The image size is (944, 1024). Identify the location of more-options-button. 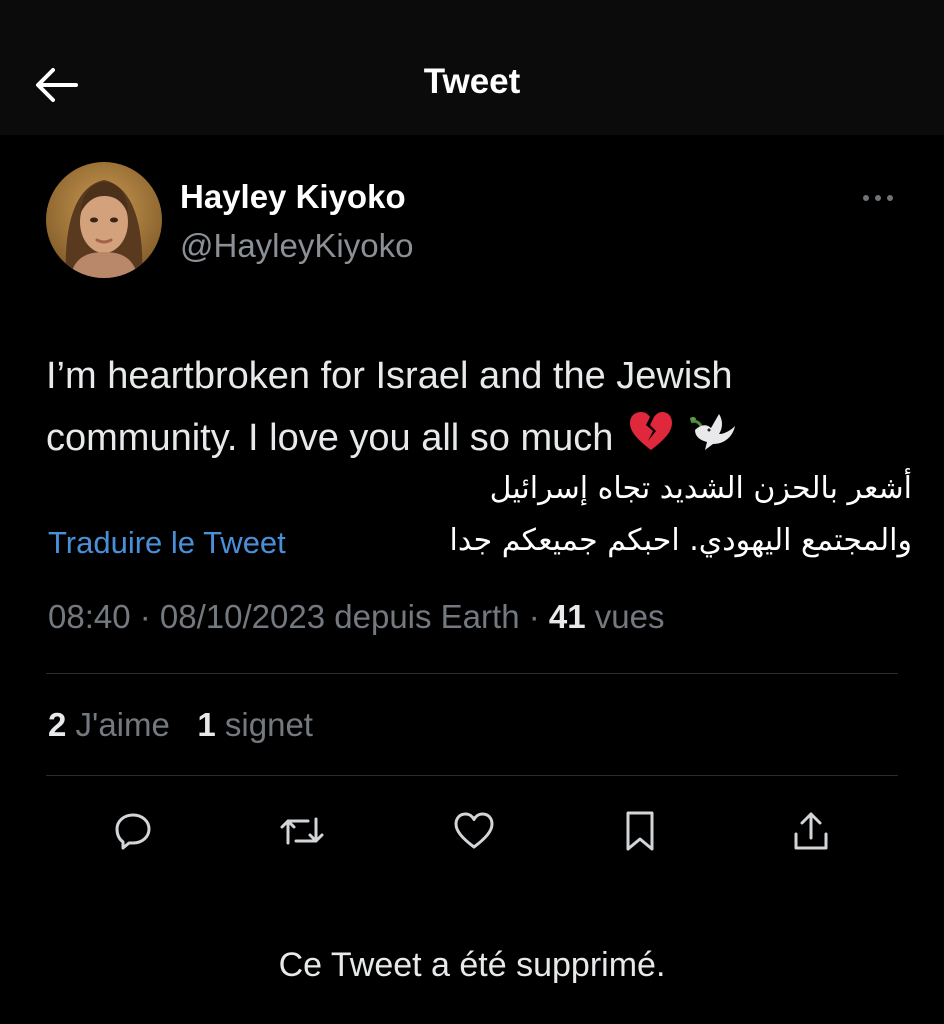
(878, 198).